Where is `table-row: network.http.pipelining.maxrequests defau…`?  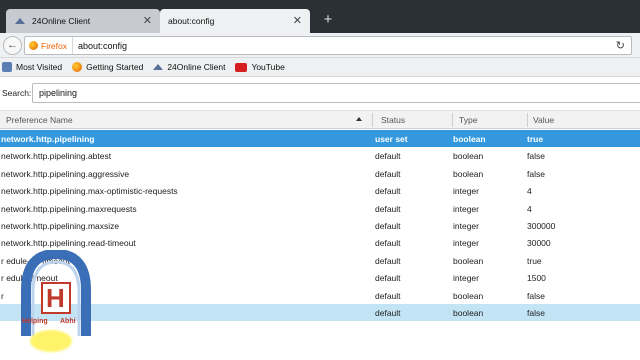
table-row: network.http.pipelining.maxrequests defau… is located at coordinates (320, 208).